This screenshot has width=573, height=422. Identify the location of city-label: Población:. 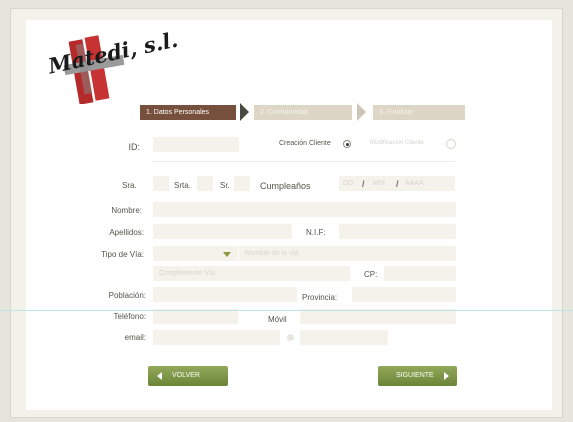
(127, 295).